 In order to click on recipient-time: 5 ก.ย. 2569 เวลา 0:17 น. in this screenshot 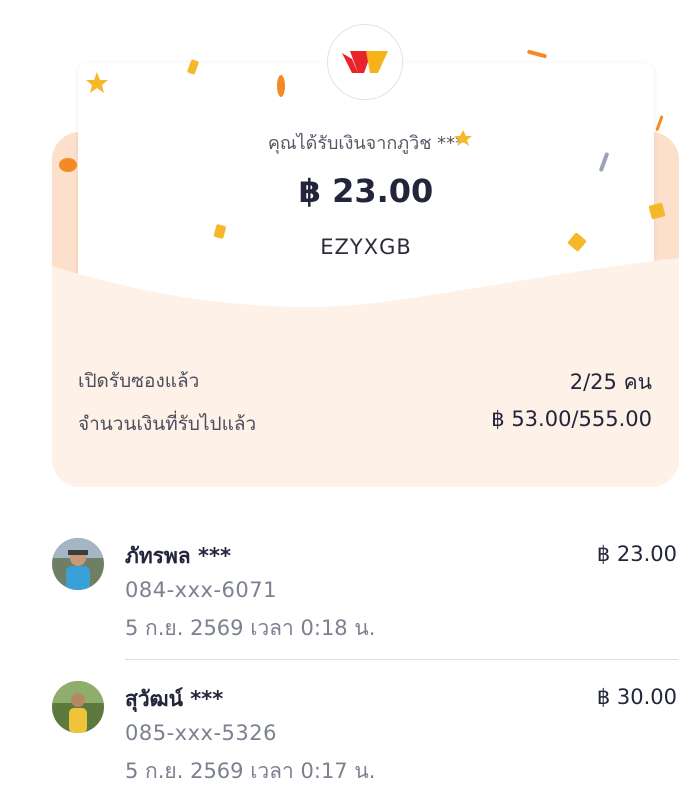, I will do `click(250, 771)`.